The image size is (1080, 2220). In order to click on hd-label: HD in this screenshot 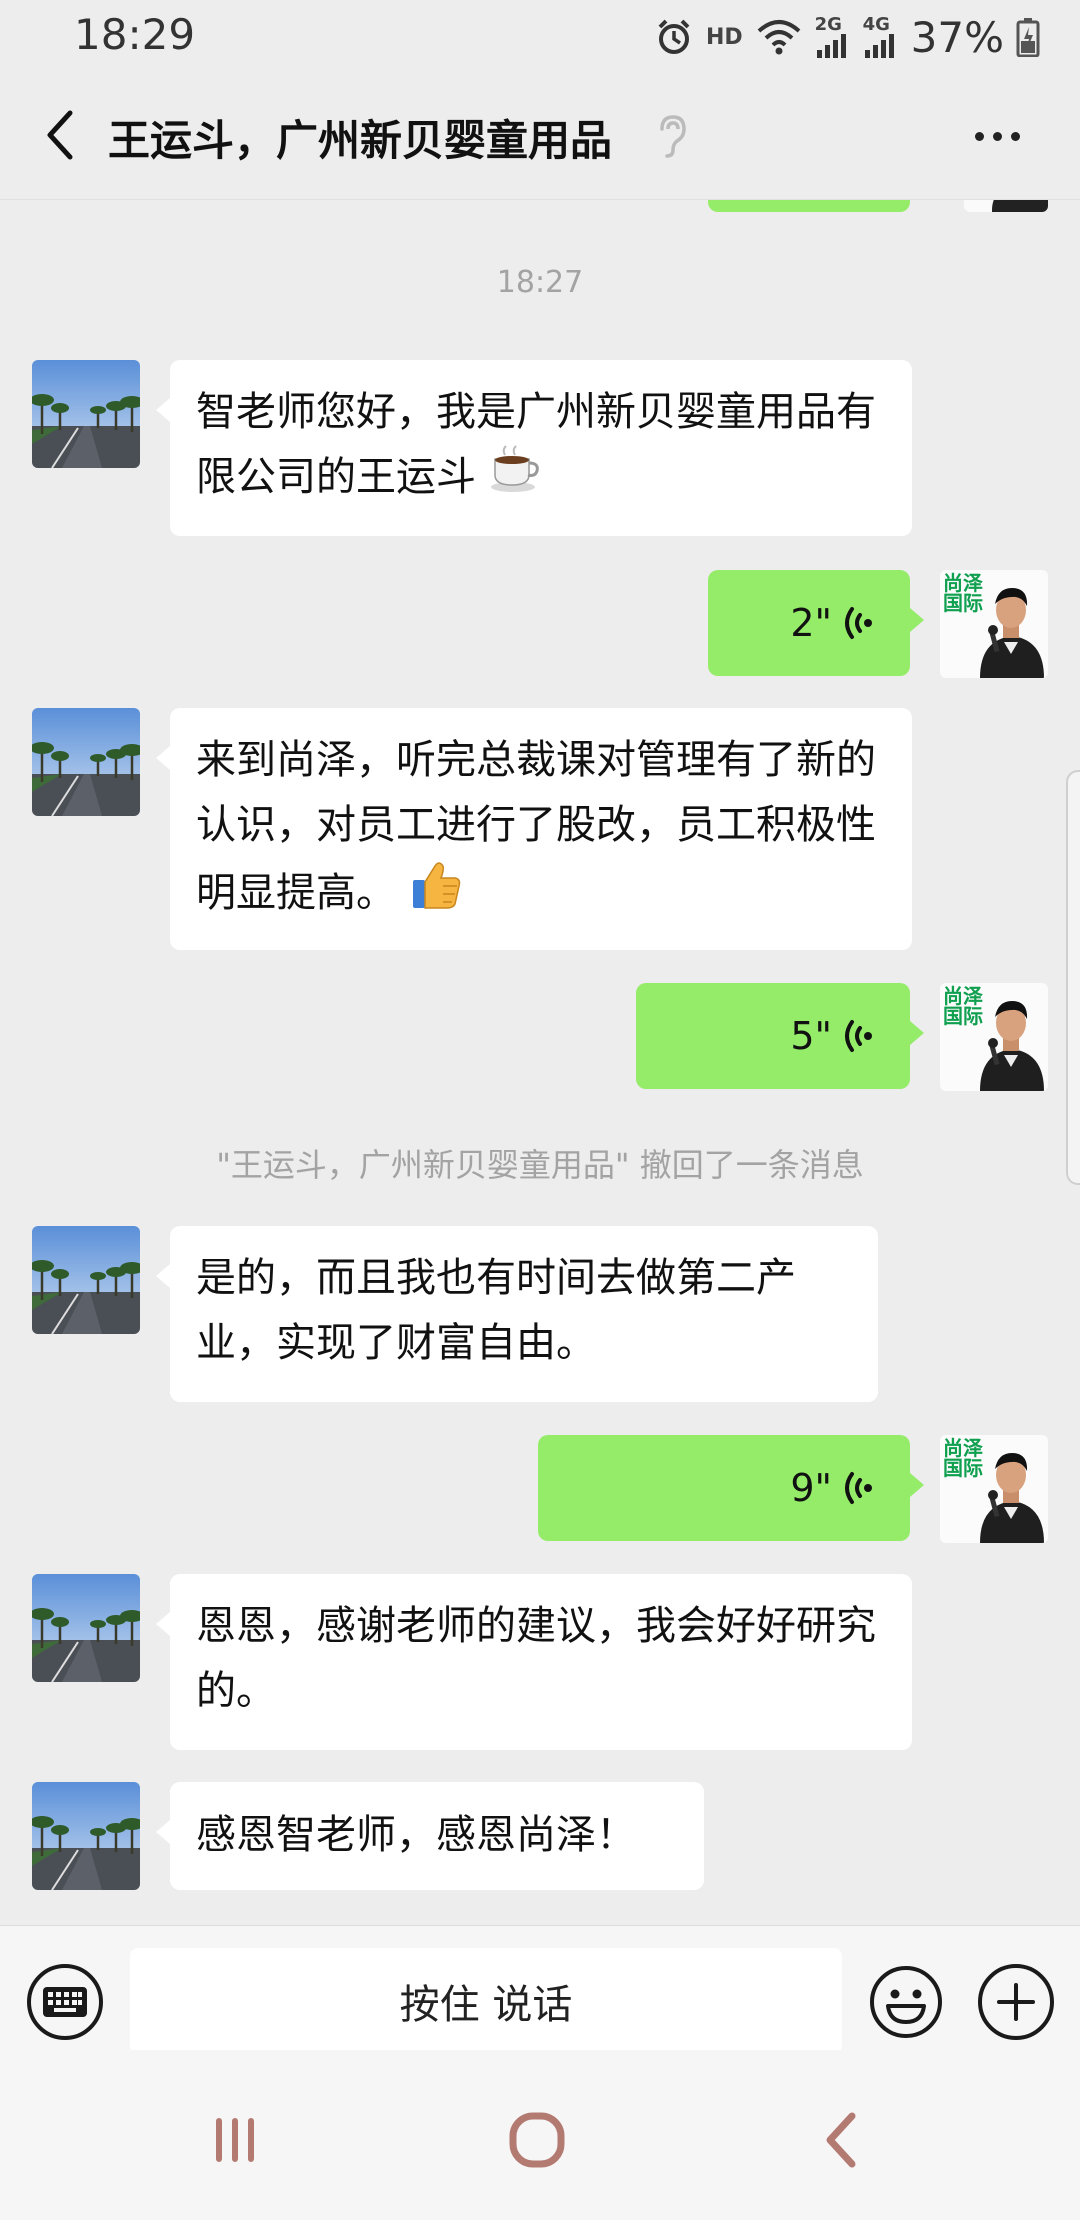, I will do `click(724, 37)`.